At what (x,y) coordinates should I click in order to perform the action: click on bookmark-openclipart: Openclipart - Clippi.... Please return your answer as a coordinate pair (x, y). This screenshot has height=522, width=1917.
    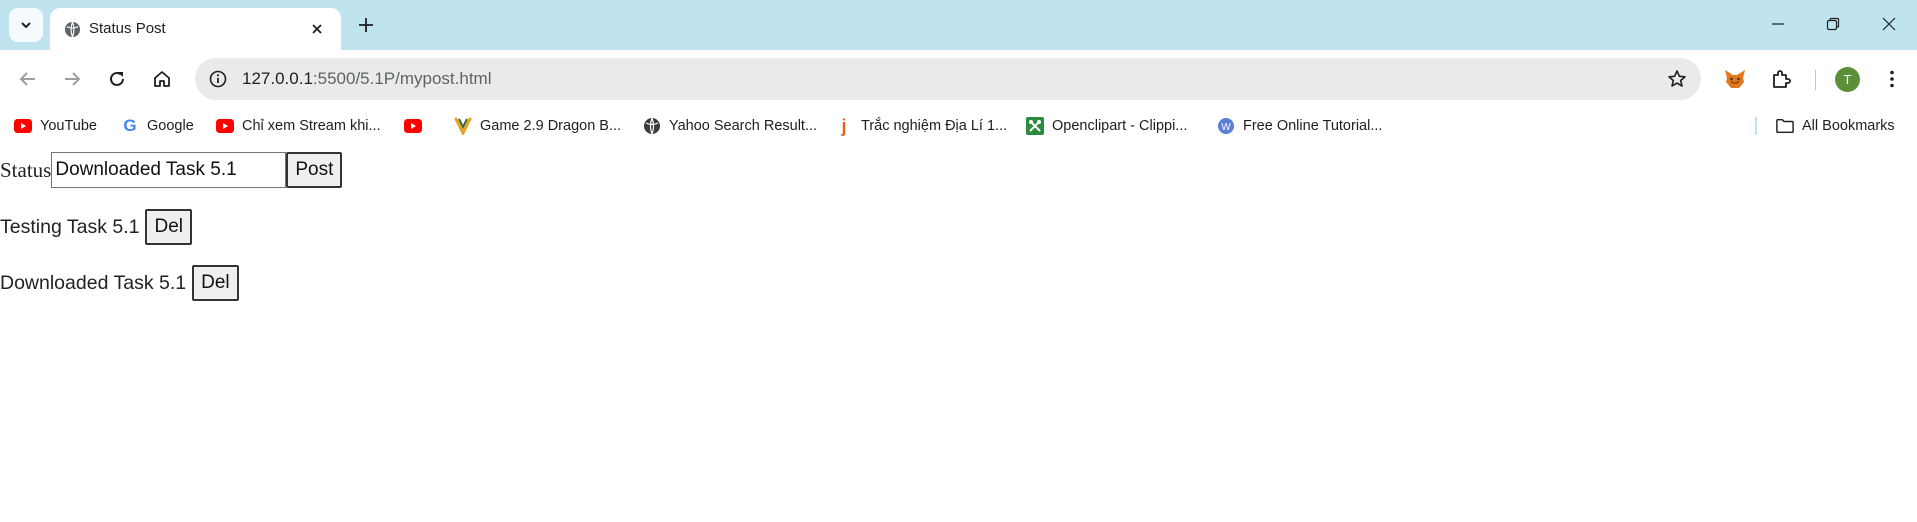
    Looking at the image, I should click on (1106, 126).